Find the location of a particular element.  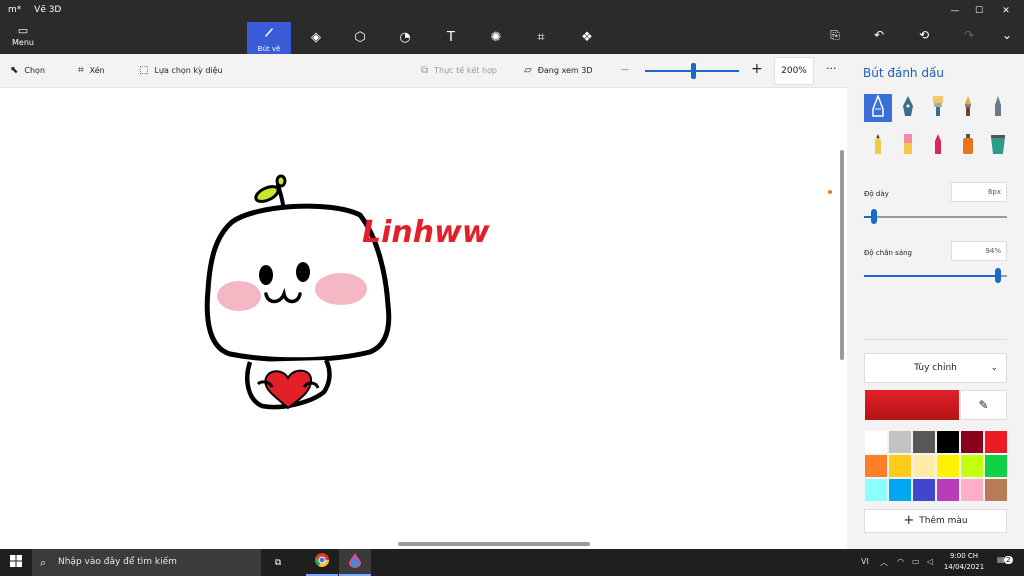

thickness-input: 6px is located at coordinates (979, 192).